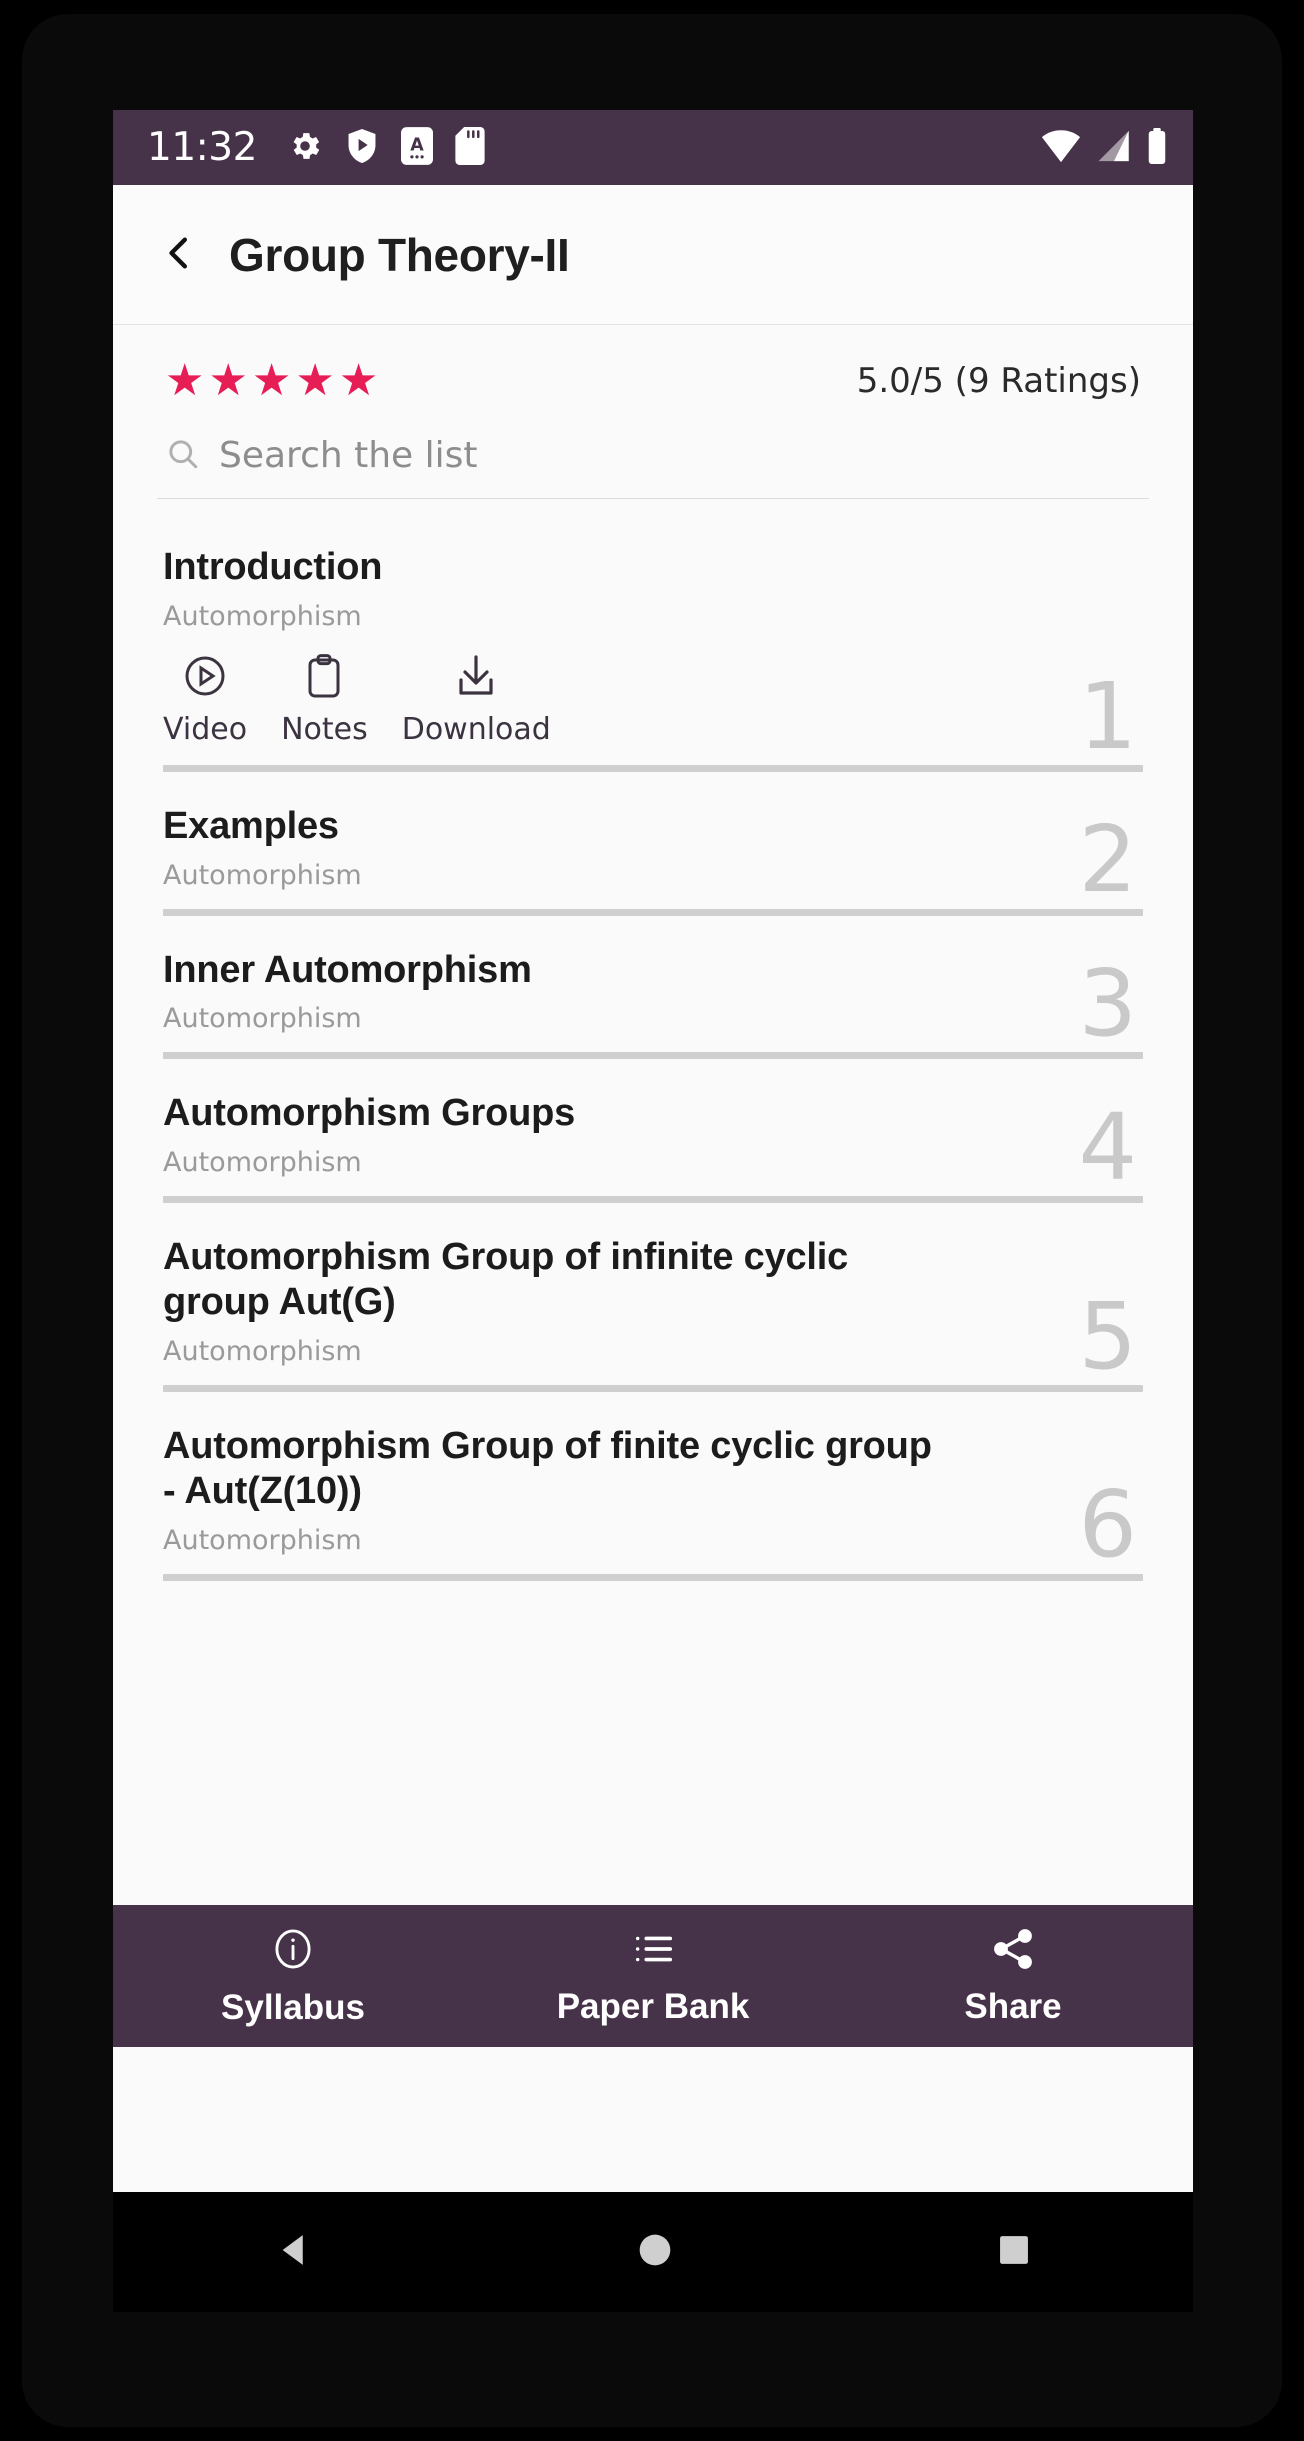  I want to click on search-input: Search the list, so click(348, 455).